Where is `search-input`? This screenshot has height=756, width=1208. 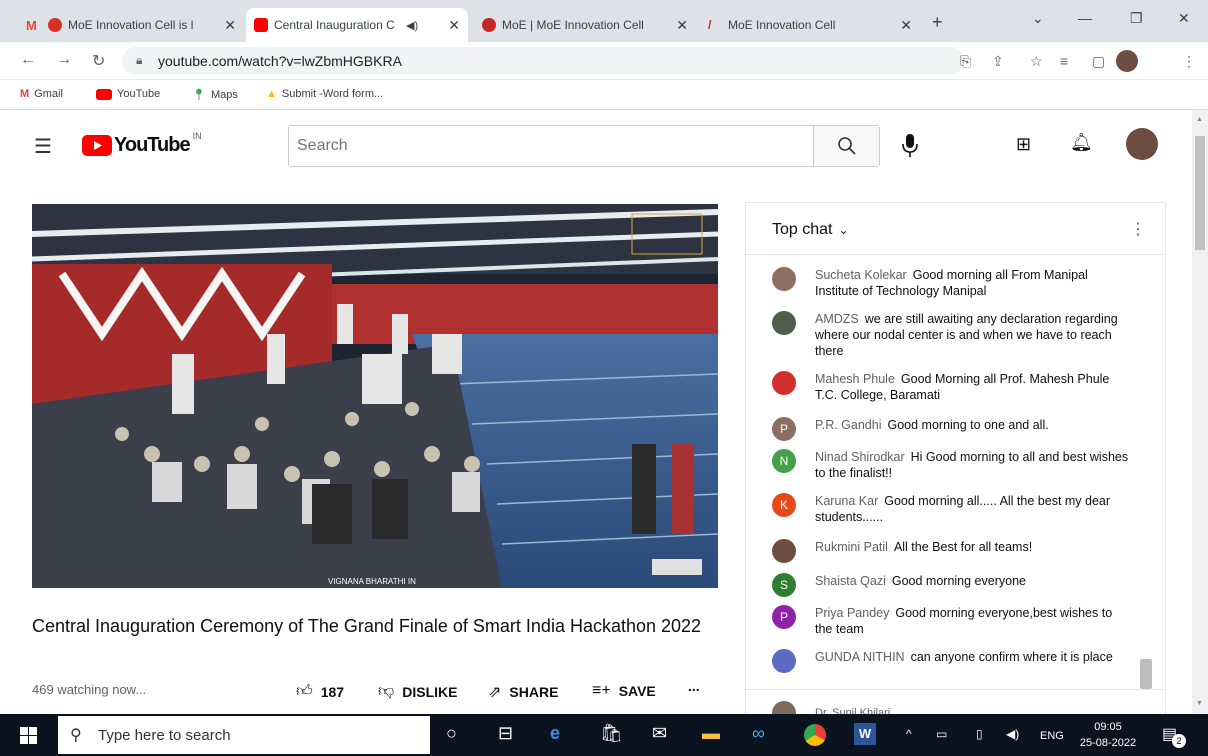
search-input is located at coordinates (551, 146).